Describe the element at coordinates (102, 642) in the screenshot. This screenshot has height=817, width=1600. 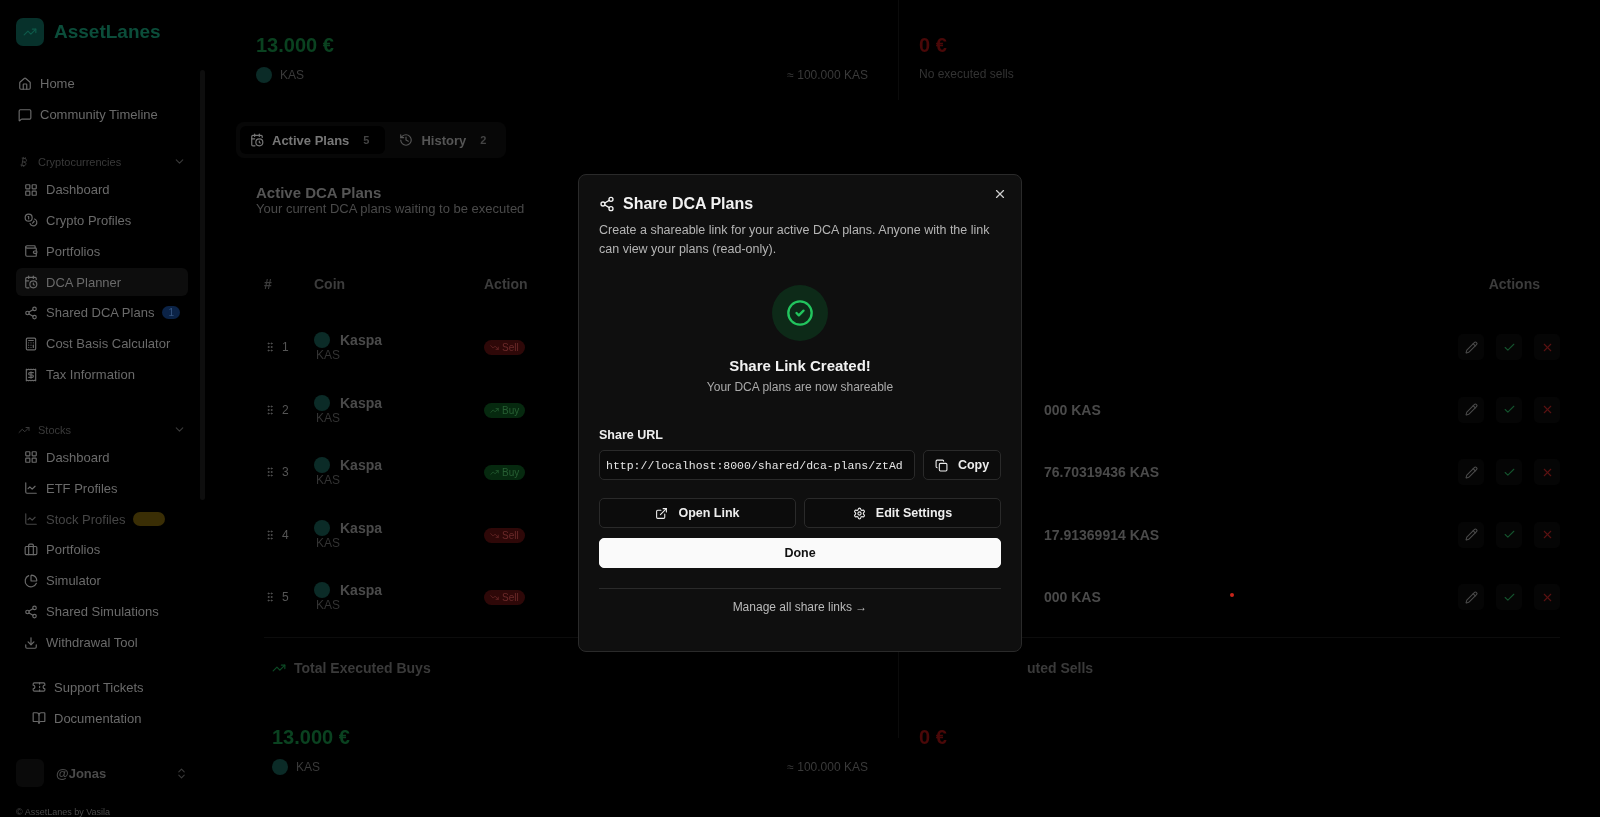
I see `nav-item: Withdrawal Tool` at that location.